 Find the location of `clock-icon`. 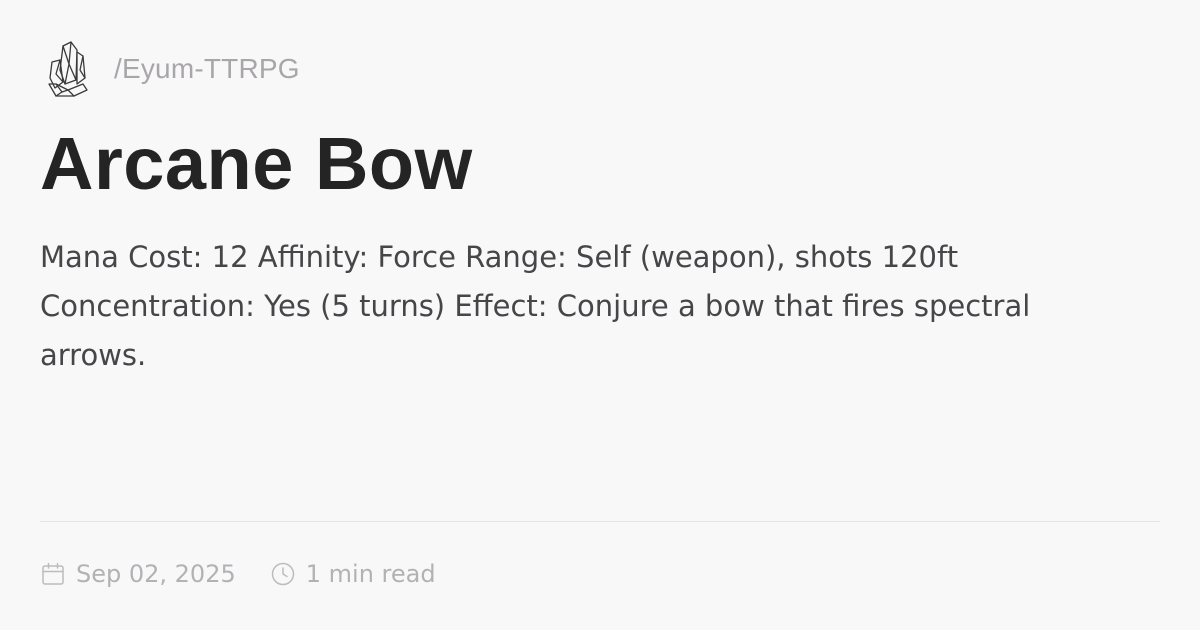

clock-icon is located at coordinates (282, 574).